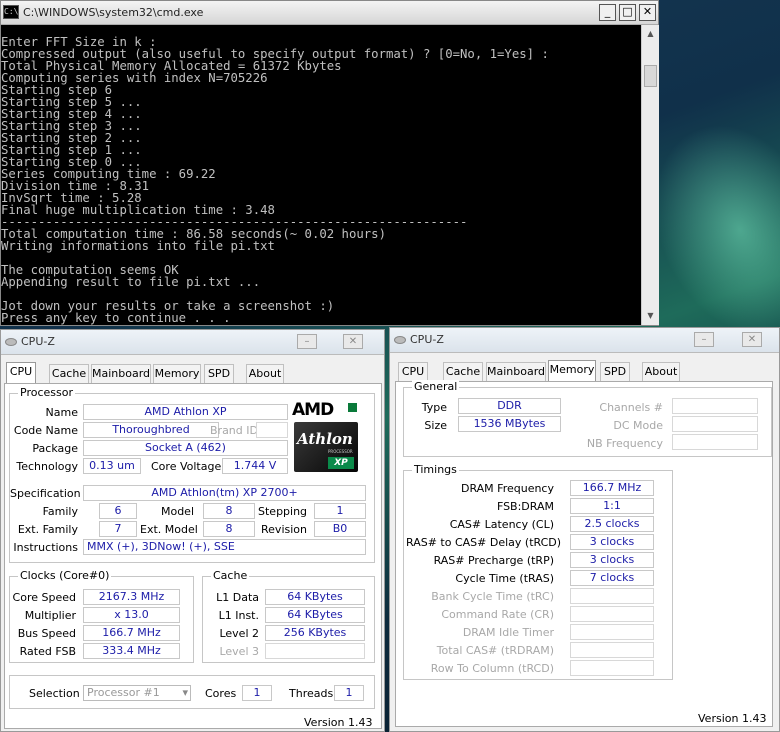 Image resolution: width=780 pixels, height=732 pixels. I want to click on family-label: Family, so click(60, 511).